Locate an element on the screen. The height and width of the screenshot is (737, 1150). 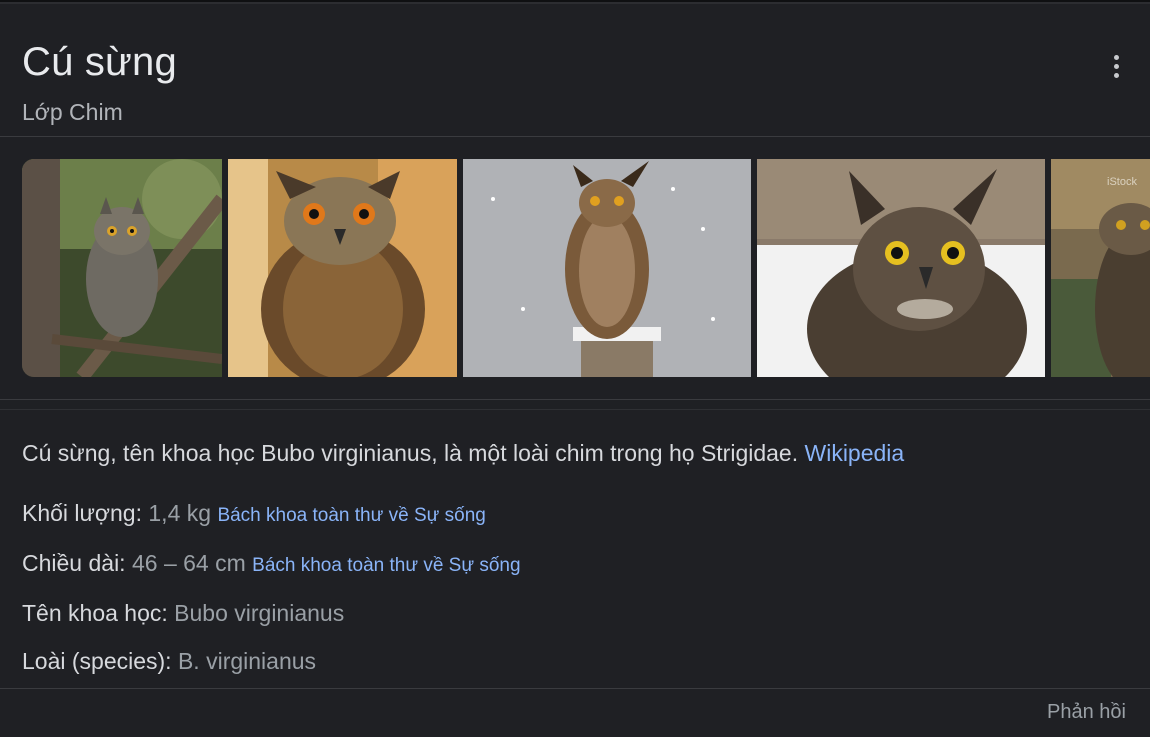
fact-label: Tên khoa học: is located at coordinates (98, 613).